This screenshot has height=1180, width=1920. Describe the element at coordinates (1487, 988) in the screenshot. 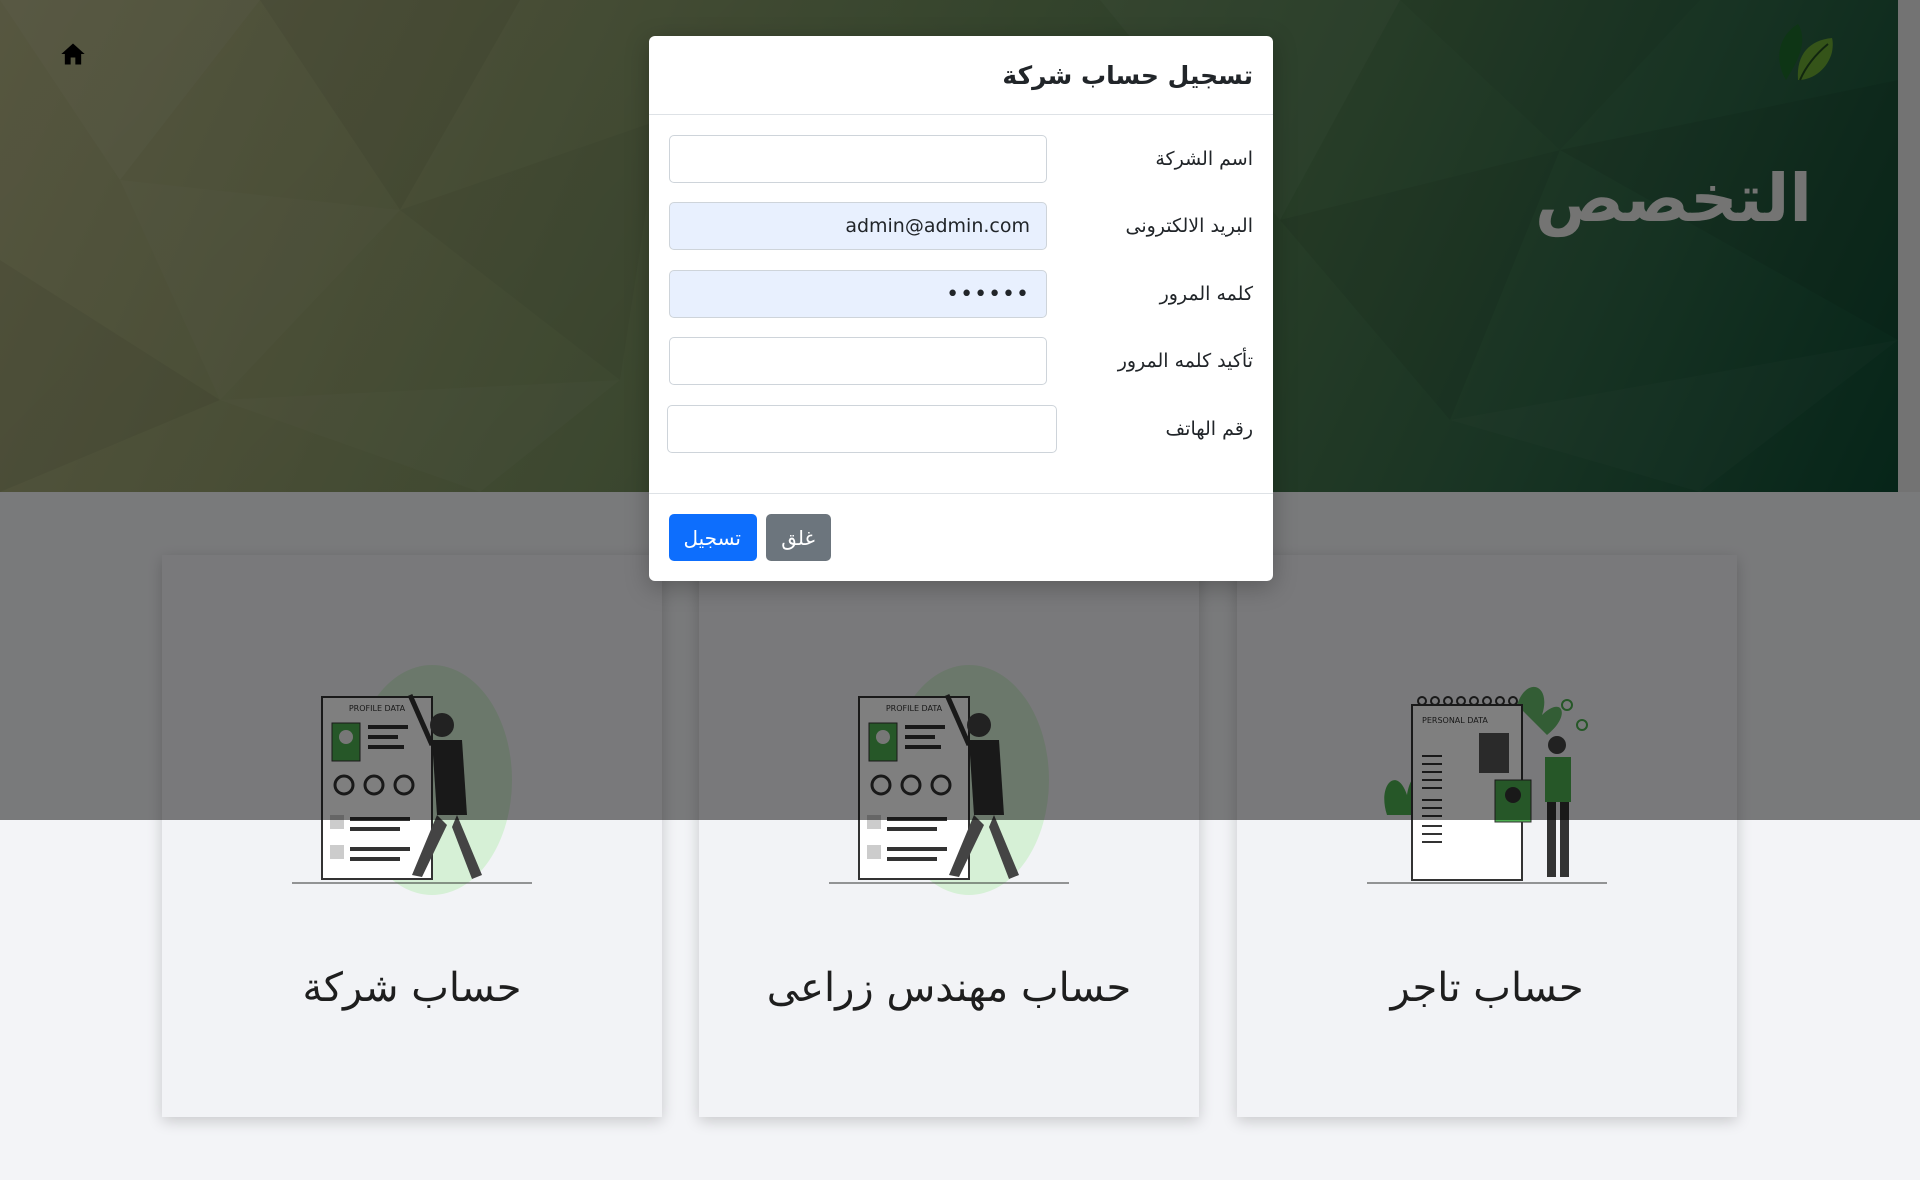

I see `card-title: حساب تاجر` at that location.